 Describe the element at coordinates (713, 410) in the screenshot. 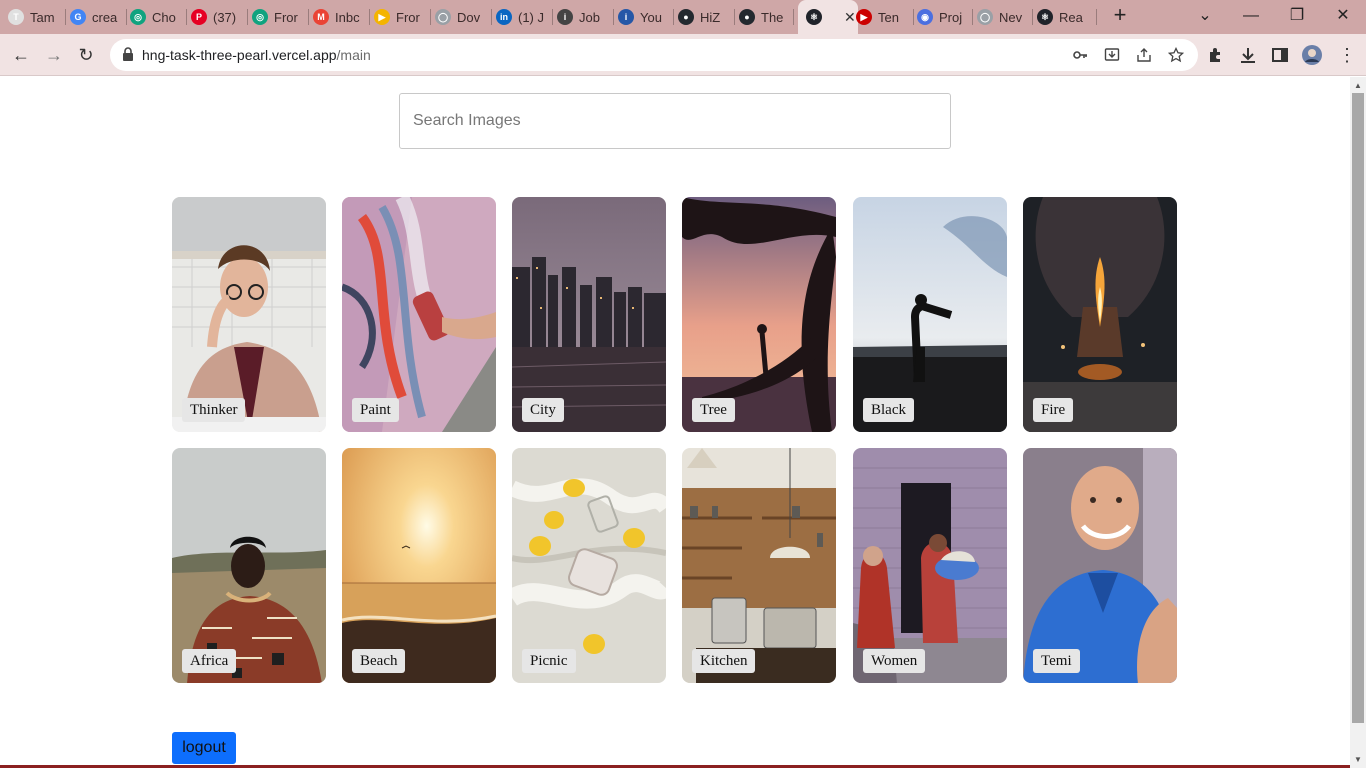

I see `card-label: Tree` at that location.